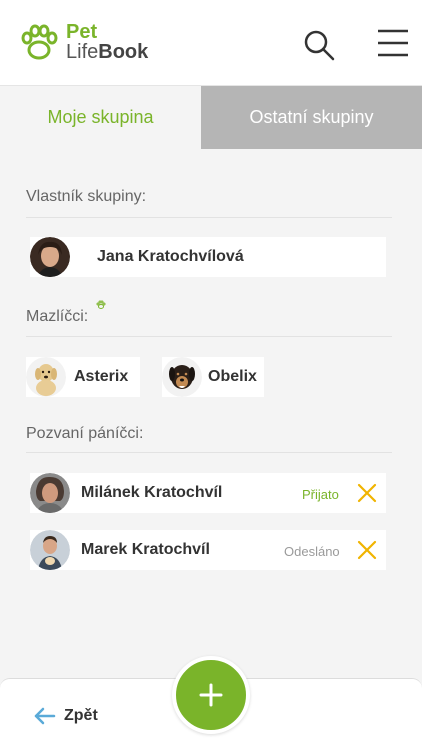  I want to click on owner-divider, so click(209, 217).